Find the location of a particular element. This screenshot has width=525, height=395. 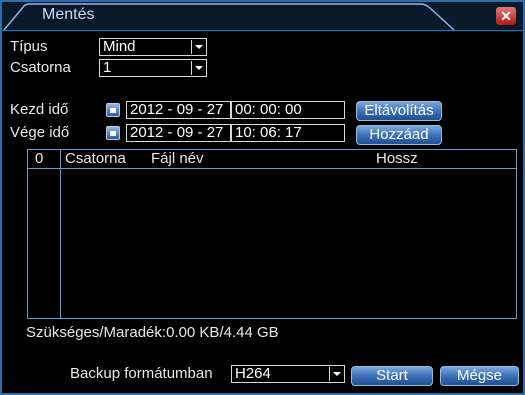

title-bar: Mentés ✕ is located at coordinates (262, 17).